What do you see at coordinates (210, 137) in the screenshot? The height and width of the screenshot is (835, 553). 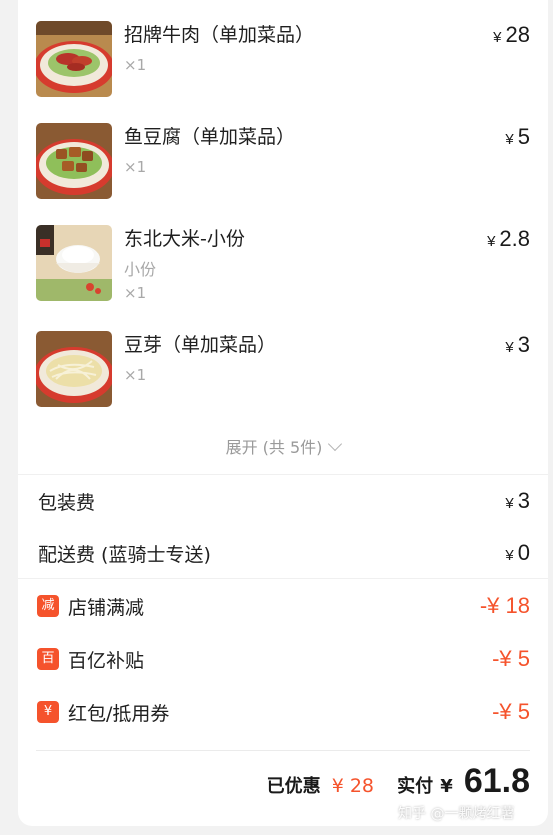 I see `item-name: 鱼豆腐（单加菜品）` at bounding box center [210, 137].